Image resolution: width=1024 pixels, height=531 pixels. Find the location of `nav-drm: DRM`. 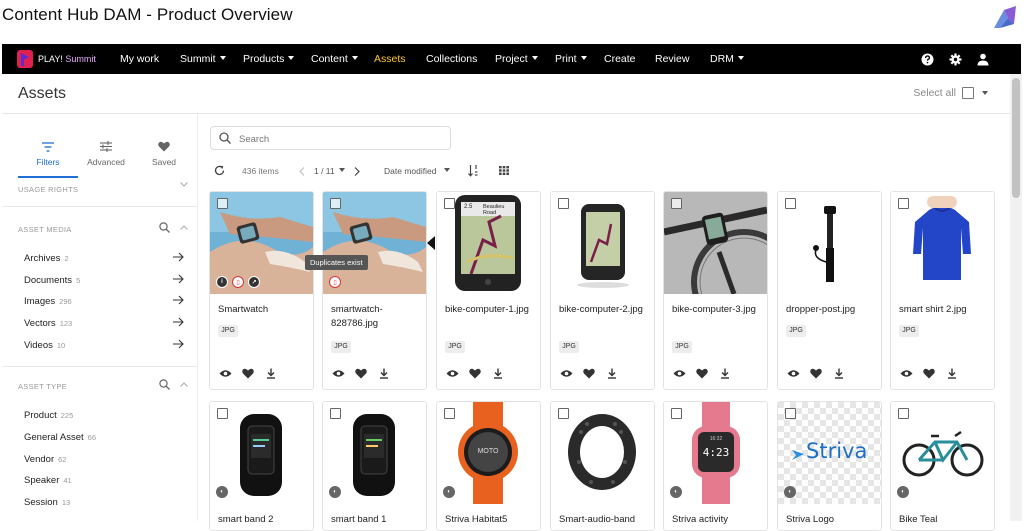

nav-drm: DRM is located at coordinates (727, 59).